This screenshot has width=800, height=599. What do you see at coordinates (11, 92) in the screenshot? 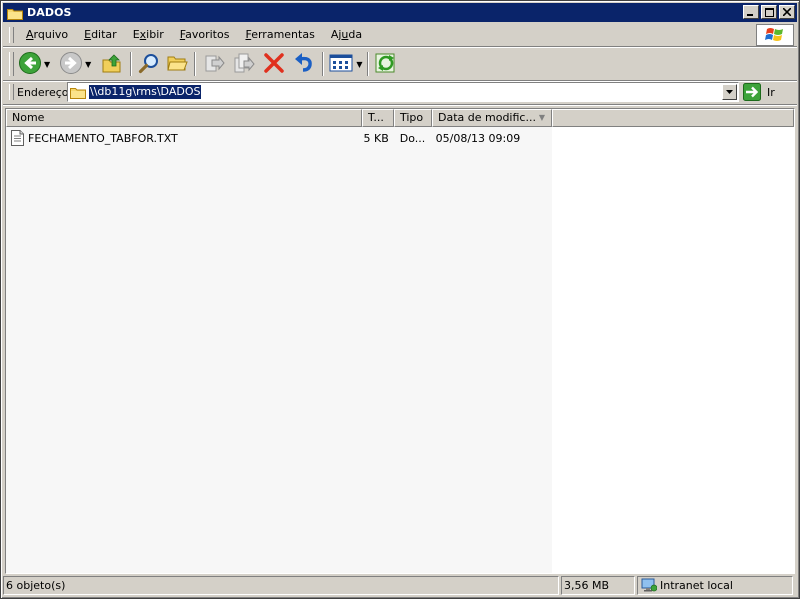
I see `address-grip` at bounding box center [11, 92].